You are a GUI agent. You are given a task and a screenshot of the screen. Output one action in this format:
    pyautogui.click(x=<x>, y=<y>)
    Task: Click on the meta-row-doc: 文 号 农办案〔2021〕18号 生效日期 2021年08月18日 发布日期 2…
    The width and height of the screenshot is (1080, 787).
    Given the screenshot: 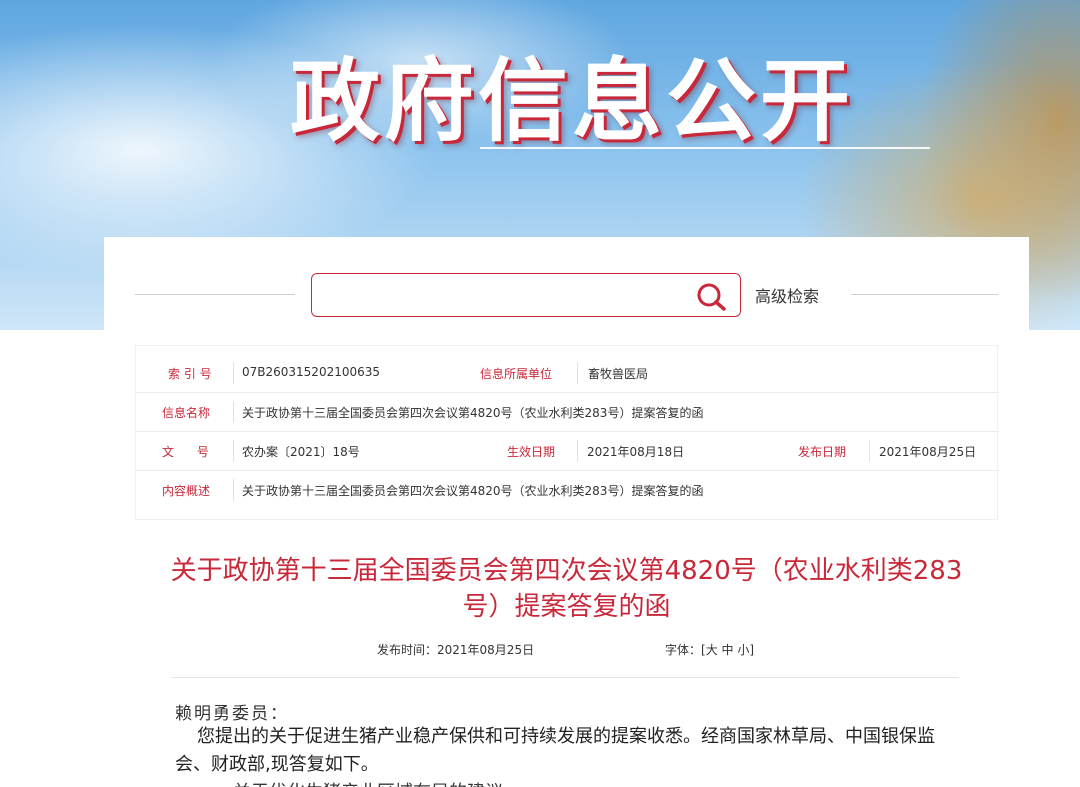 What is the action you would take?
    pyautogui.click(x=567, y=451)
    